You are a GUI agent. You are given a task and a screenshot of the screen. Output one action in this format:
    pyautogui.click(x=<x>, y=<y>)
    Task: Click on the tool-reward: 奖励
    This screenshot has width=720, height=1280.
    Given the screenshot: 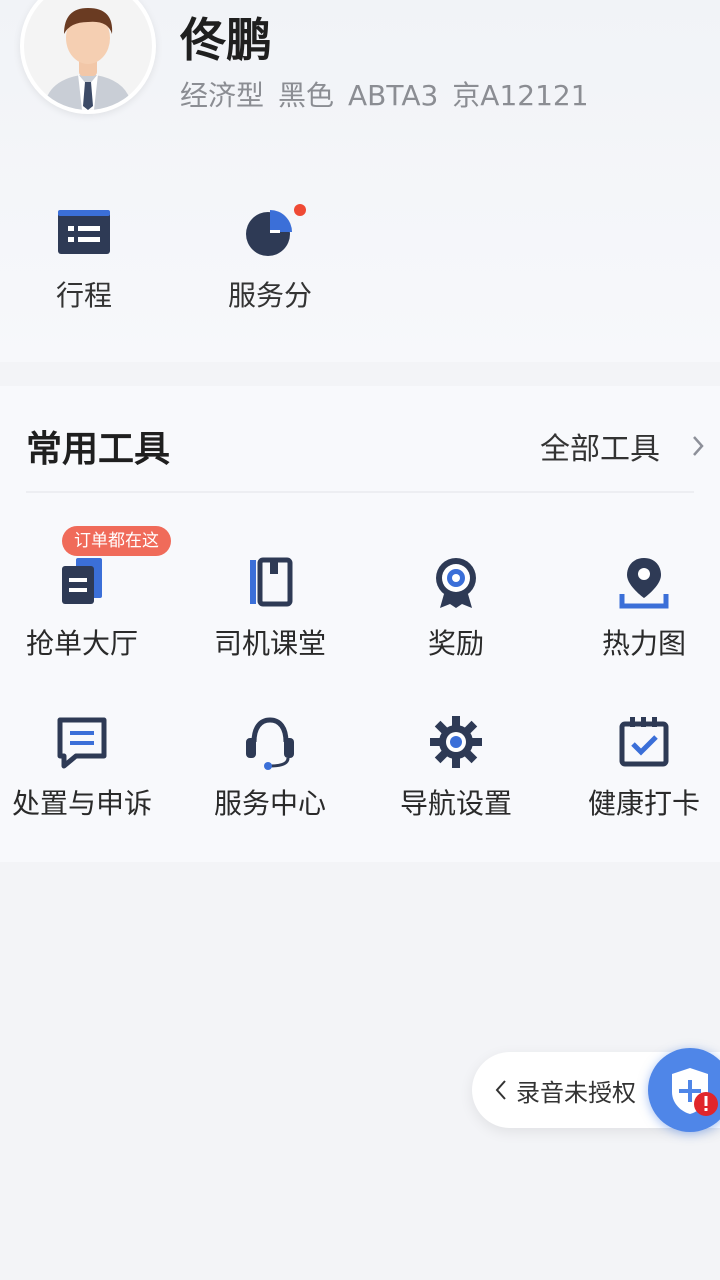 What is the action you would take?
    pyautogui.click(x=456, y=608)
    